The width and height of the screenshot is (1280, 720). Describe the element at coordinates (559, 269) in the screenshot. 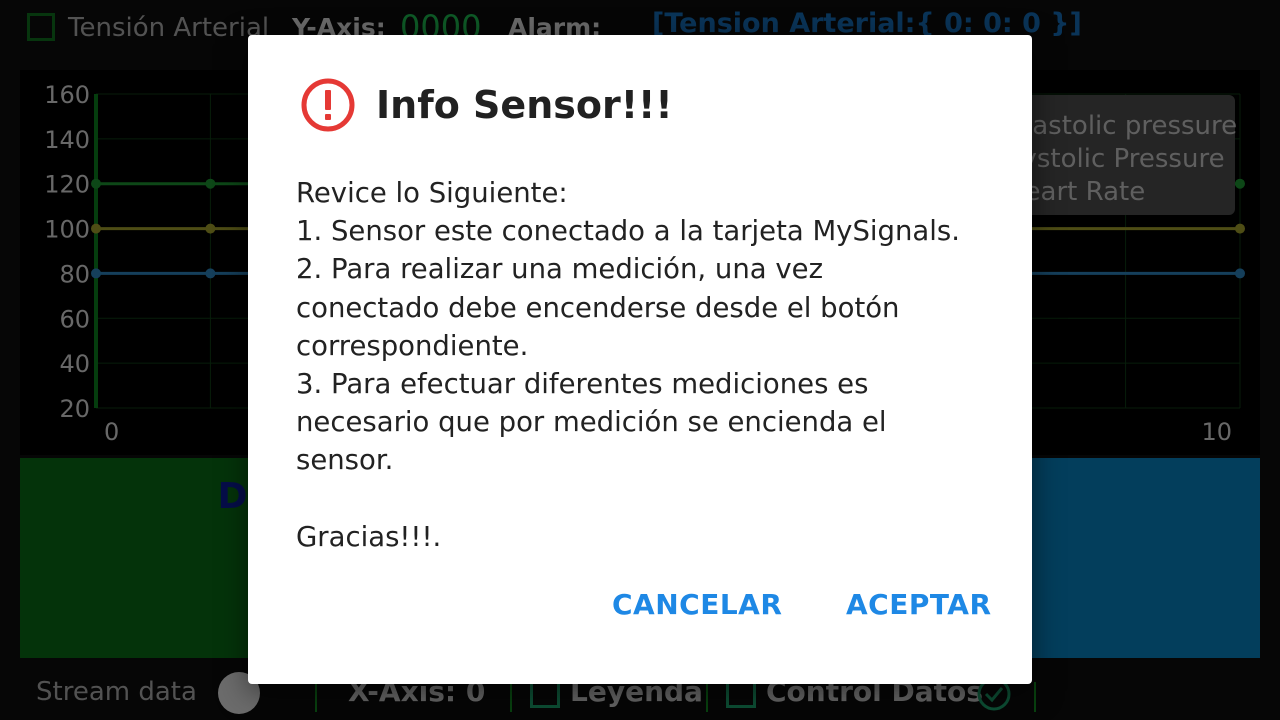

I see `dialog-line: 2. Para realizar una medición, una vez` at that location.